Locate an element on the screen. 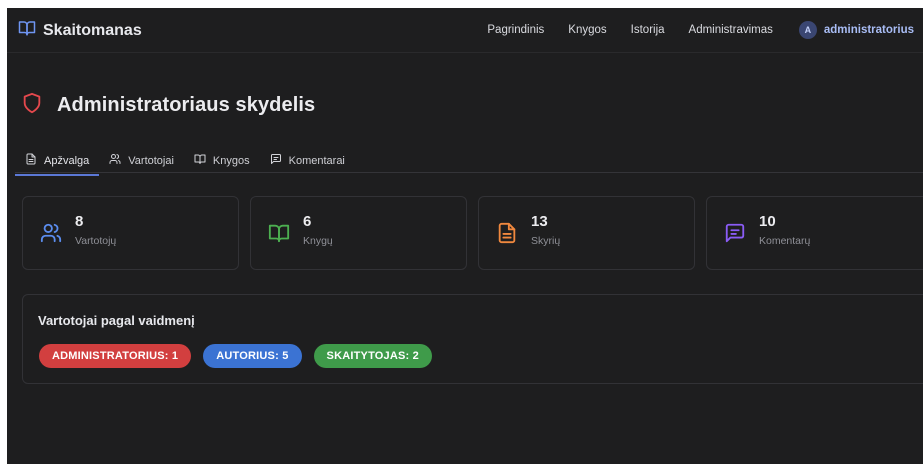  tab-knygos: Knygos is located at coordinates (222, 158).